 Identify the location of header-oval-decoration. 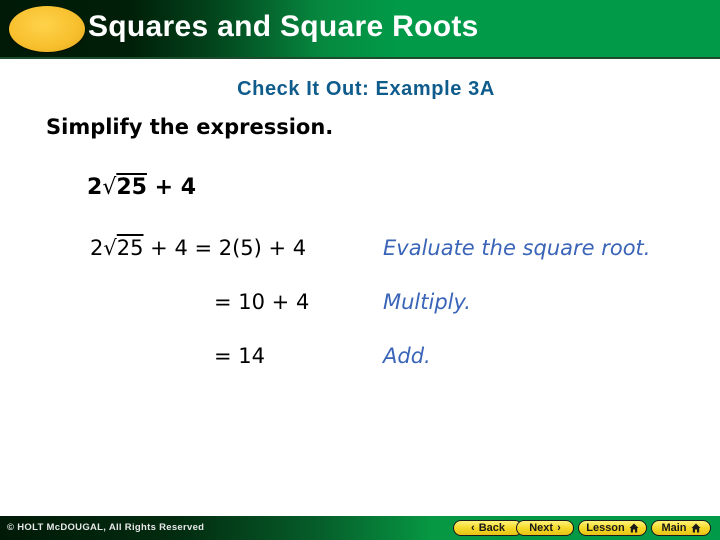
(47, 29).